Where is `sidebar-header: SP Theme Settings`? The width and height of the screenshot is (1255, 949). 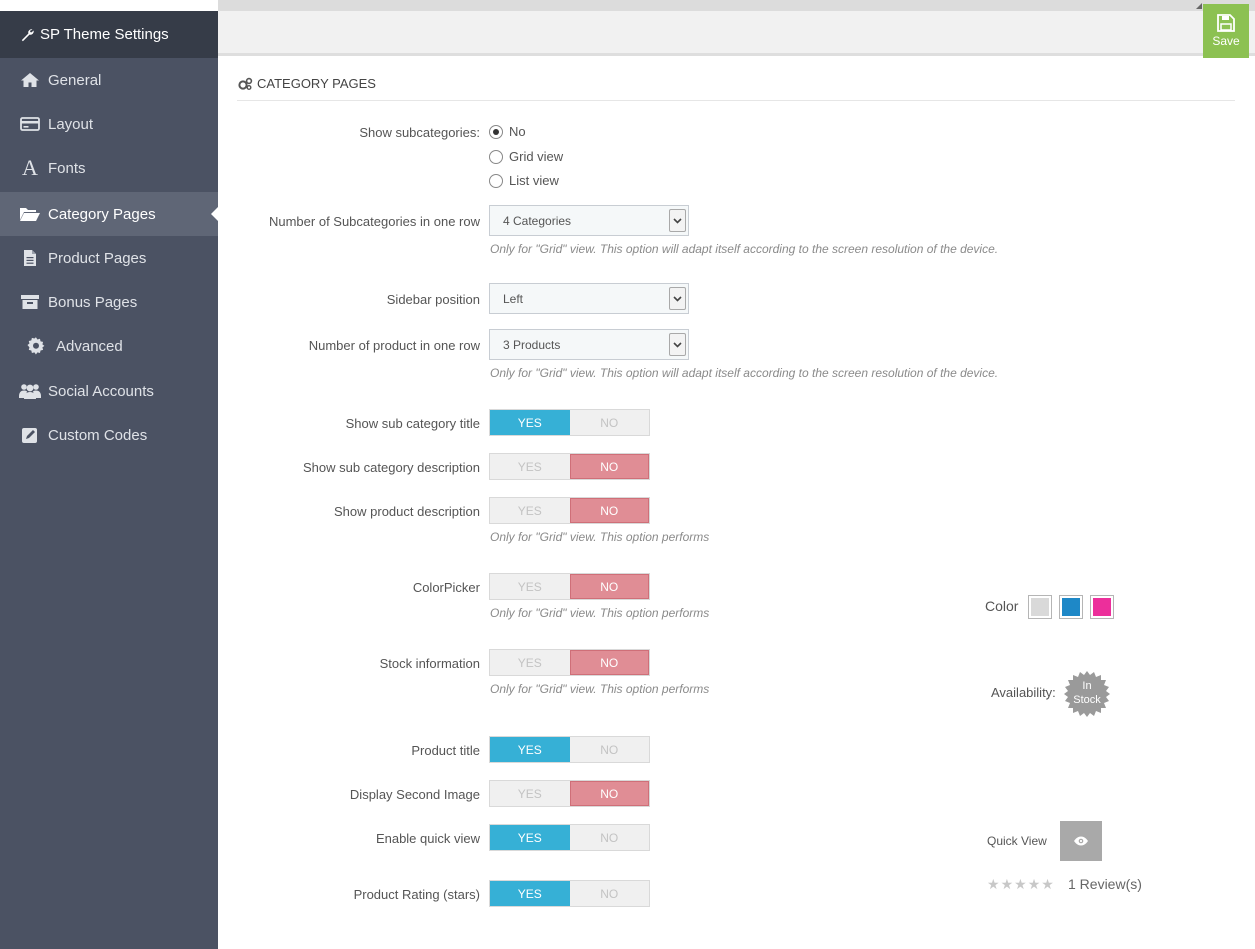
sidebar-header: SP Theme Settings is located at coordinates (109, 34).